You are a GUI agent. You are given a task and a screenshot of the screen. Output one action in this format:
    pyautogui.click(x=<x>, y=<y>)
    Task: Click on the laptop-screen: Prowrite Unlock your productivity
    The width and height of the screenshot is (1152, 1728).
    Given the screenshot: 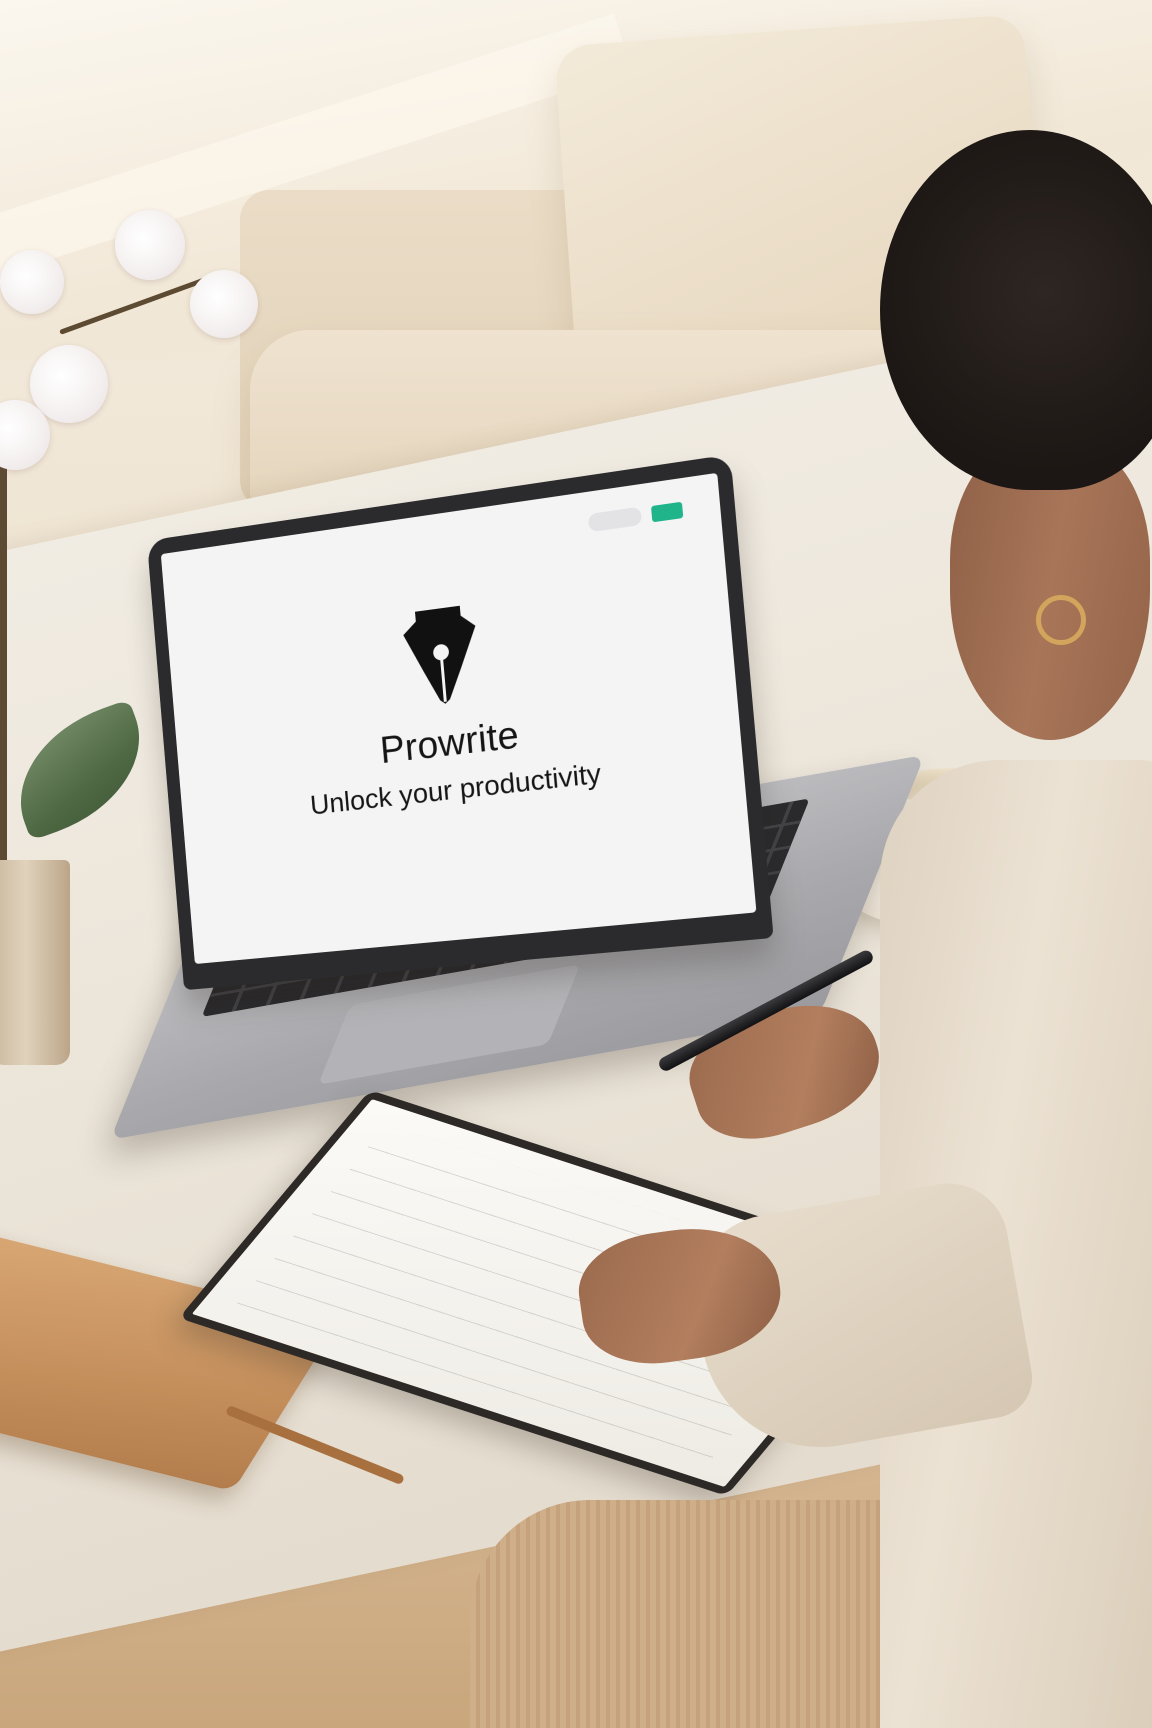 What is the action you would take?
    pyautogui.click(x=458, y=718)
    